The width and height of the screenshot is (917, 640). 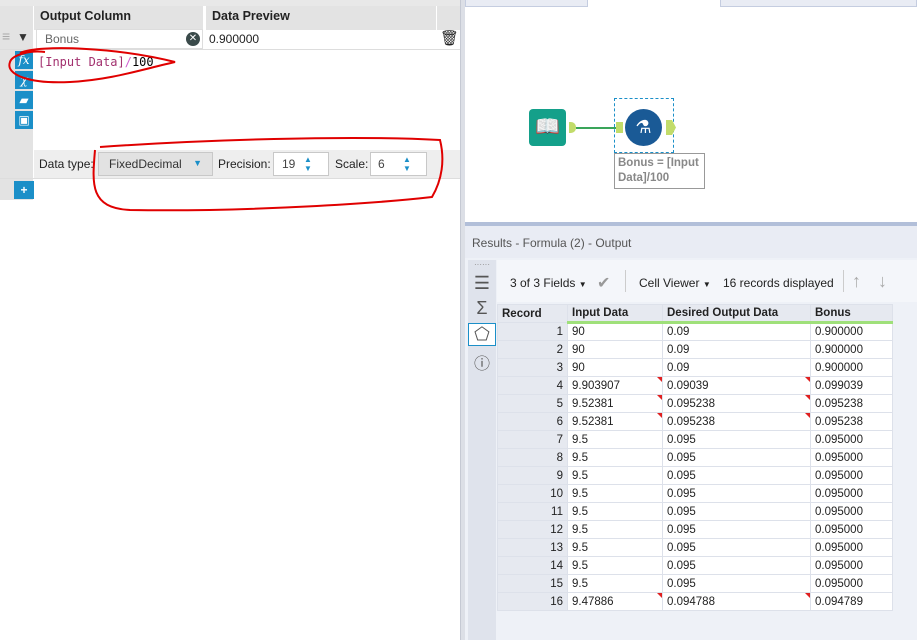 I want to click on fields-dropdown: 3 of 3 Fields ▼, so click(x=548, y=283).